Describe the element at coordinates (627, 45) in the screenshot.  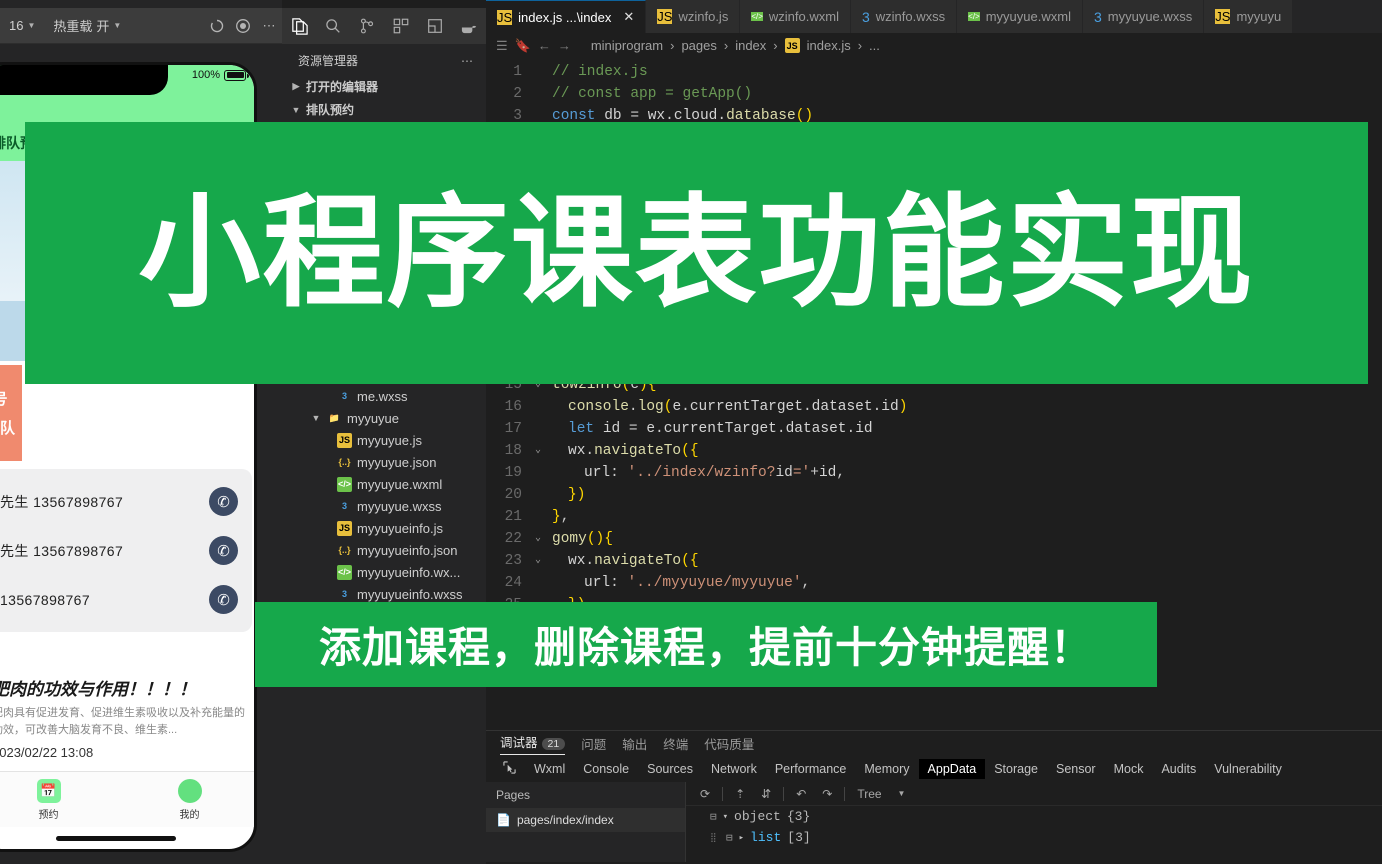
I see `breadcrumb-part: miniprogram` at that location.